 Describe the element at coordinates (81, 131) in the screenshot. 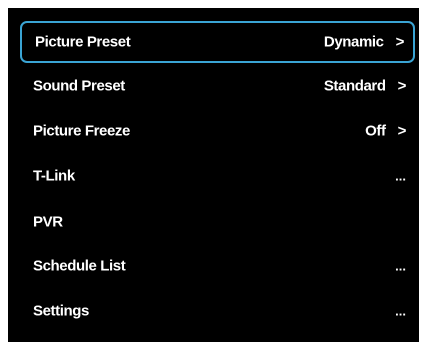

I see `menu-item-label: Picture Freeze` at that location.